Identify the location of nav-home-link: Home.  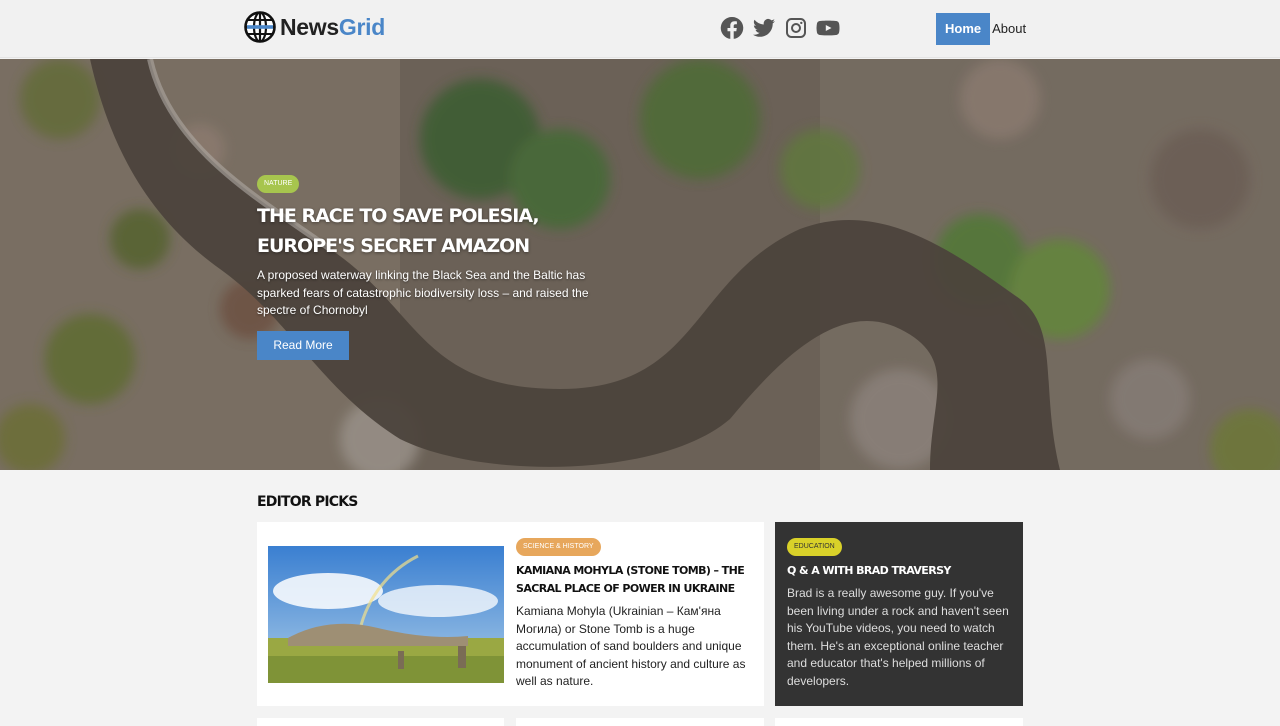
(963, 29).